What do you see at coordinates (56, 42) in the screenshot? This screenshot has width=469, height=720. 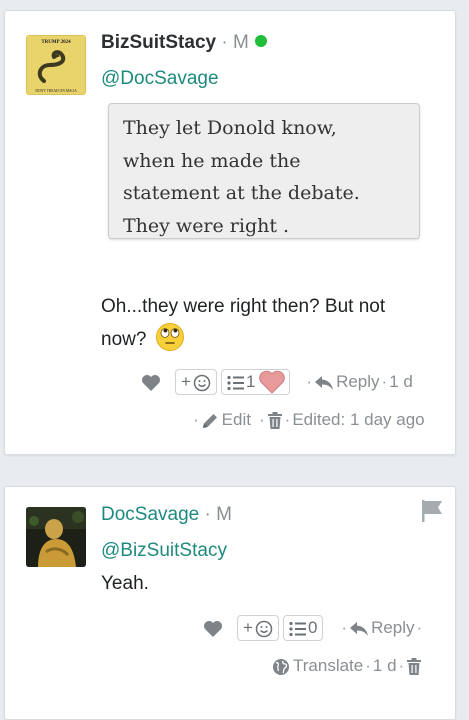 I see `avatar-top-text: TRUMP 2024` at bounding box center [56, 42].